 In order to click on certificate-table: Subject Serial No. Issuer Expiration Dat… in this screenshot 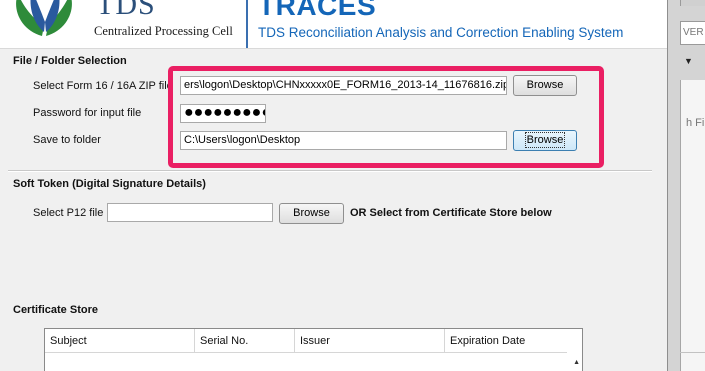, I will do `click(313, 349)`.